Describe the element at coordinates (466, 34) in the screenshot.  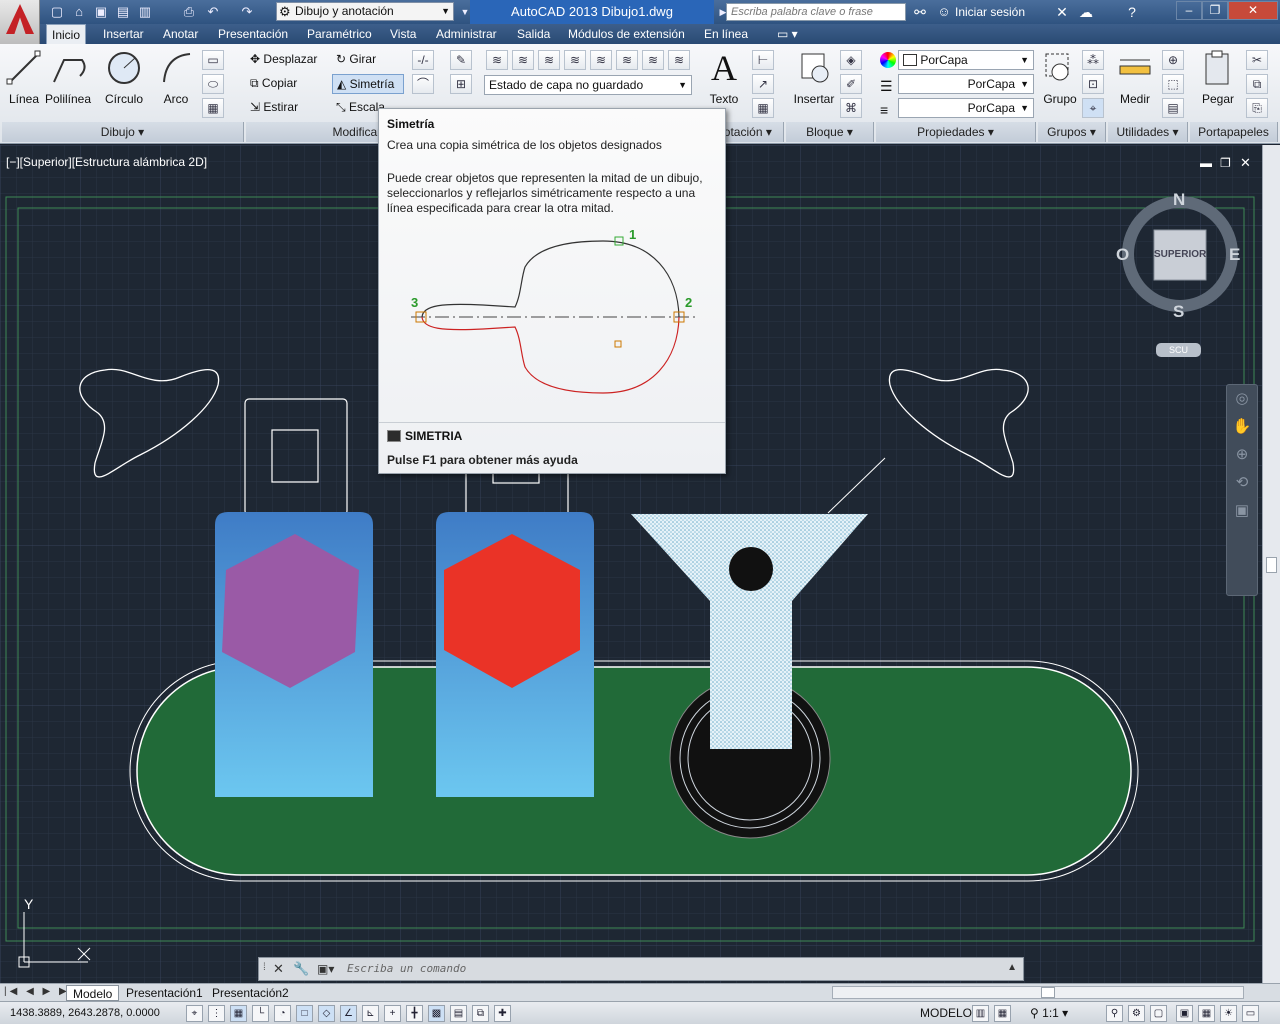
I see `tab-administrar: Administrar` at that location.